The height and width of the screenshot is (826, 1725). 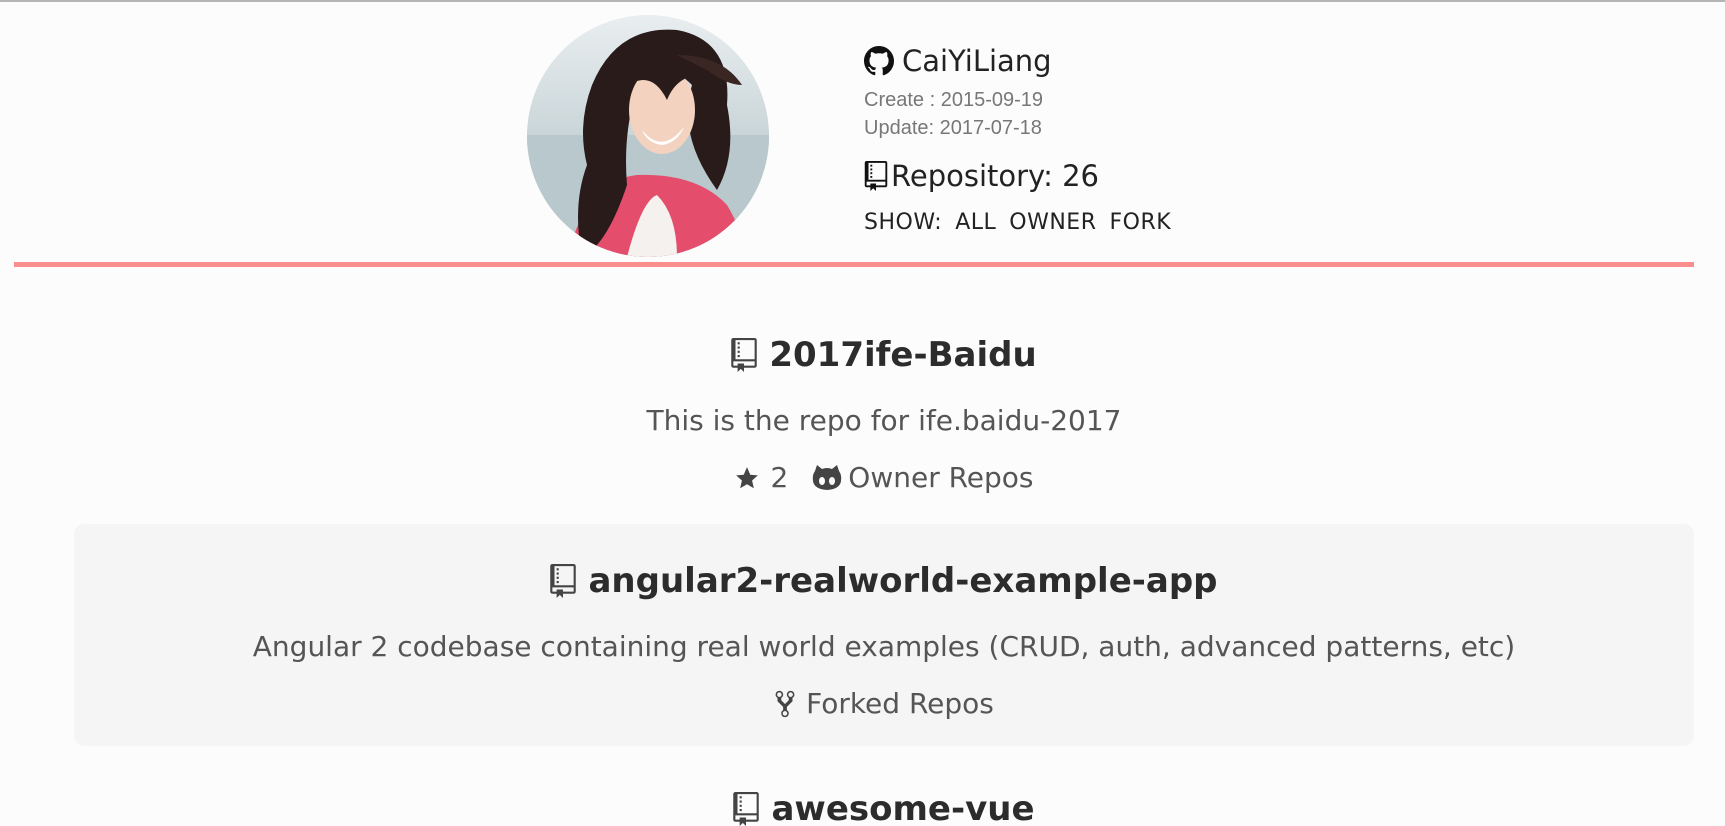 What do you see at coordinates (995, 176) in the screenshot?
I see `repository-count: Repository: 26` at bounding box center [995, 176].